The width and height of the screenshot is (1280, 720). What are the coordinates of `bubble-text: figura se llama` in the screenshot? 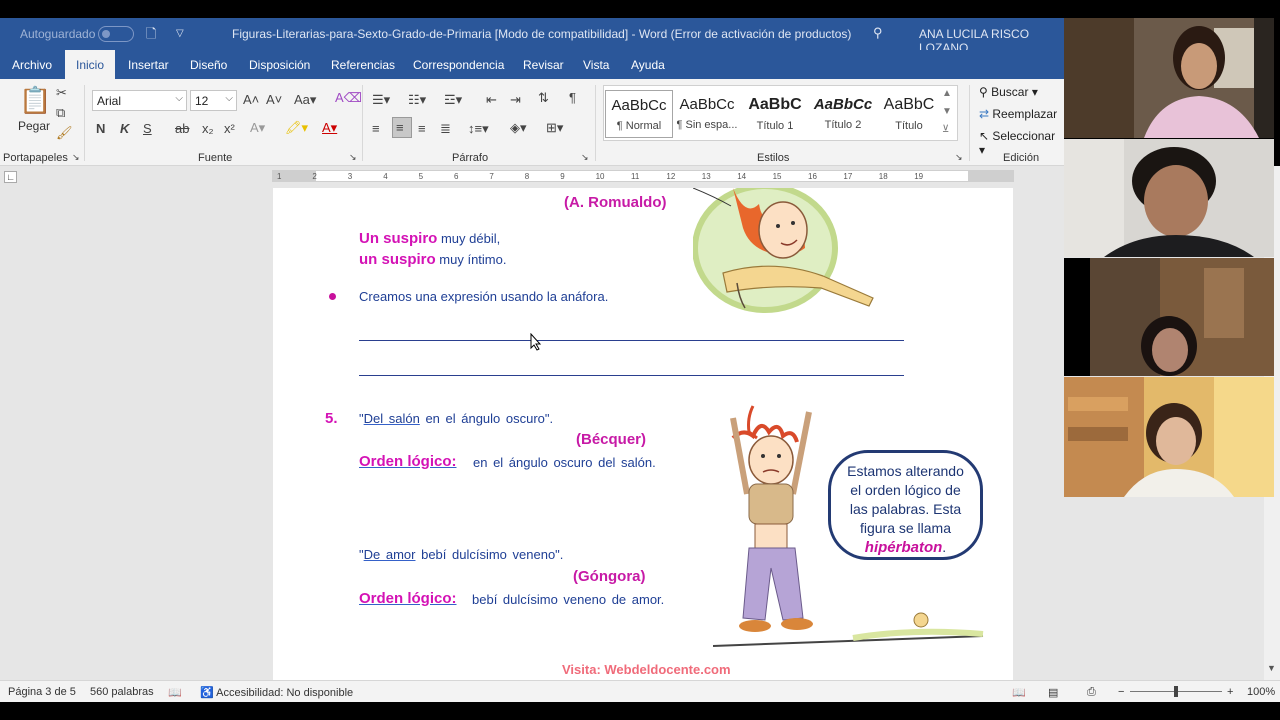 It's located at (905, 528).